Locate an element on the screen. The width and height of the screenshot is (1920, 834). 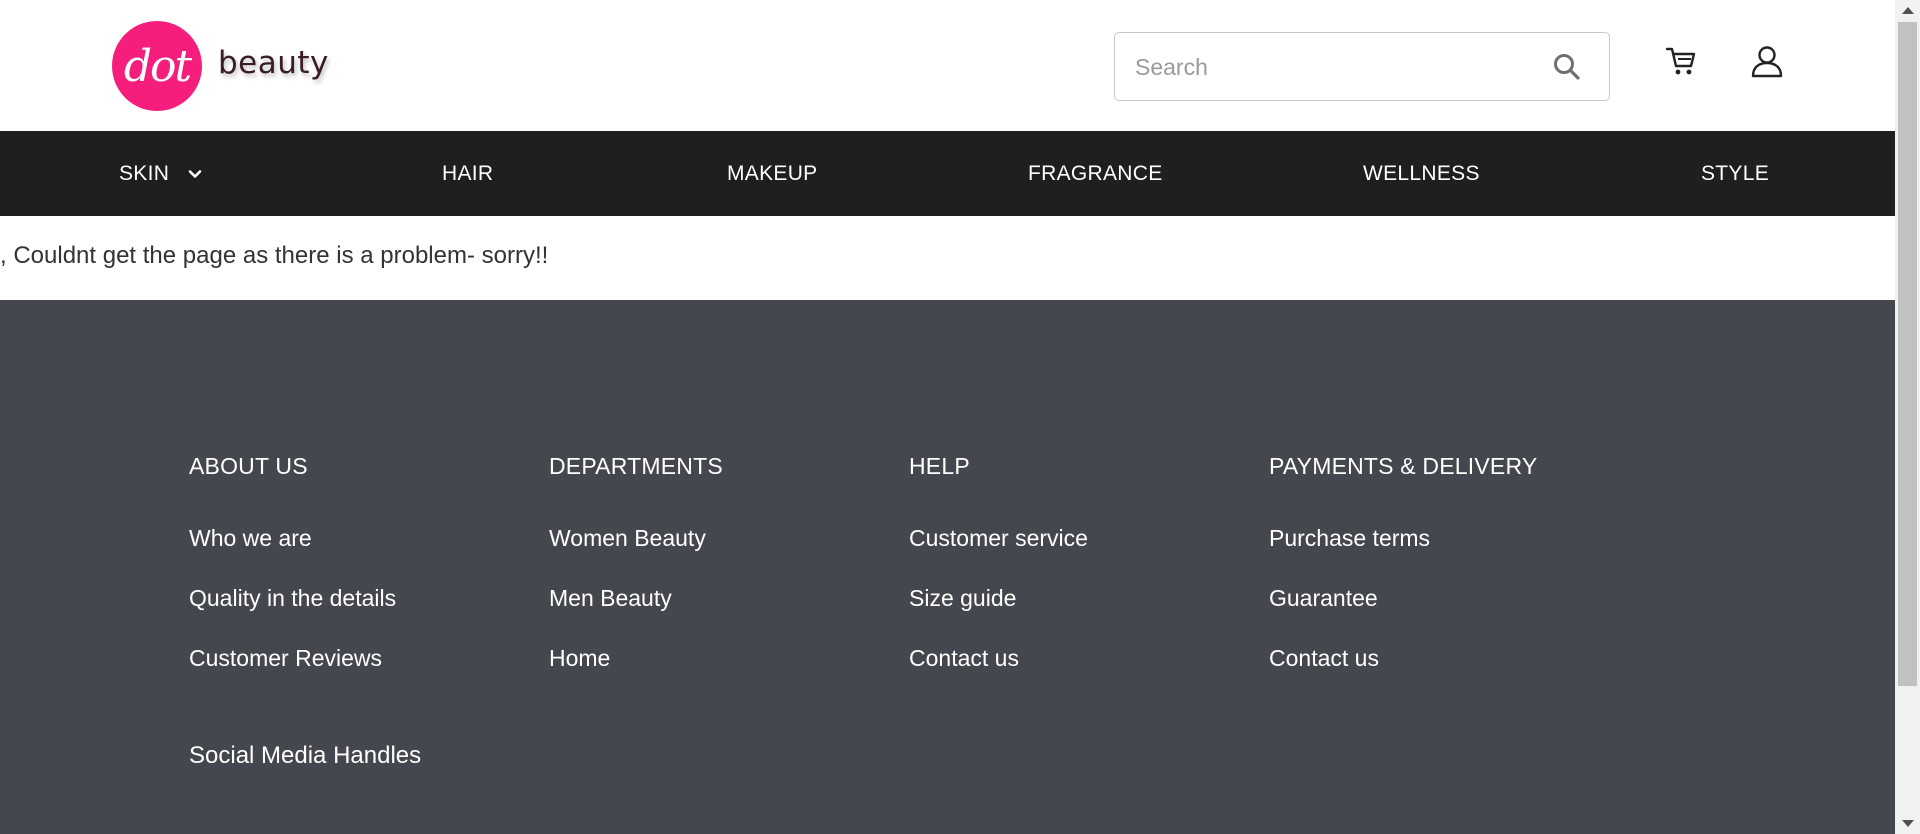
search-icon is located at coordinates (1567, 67).